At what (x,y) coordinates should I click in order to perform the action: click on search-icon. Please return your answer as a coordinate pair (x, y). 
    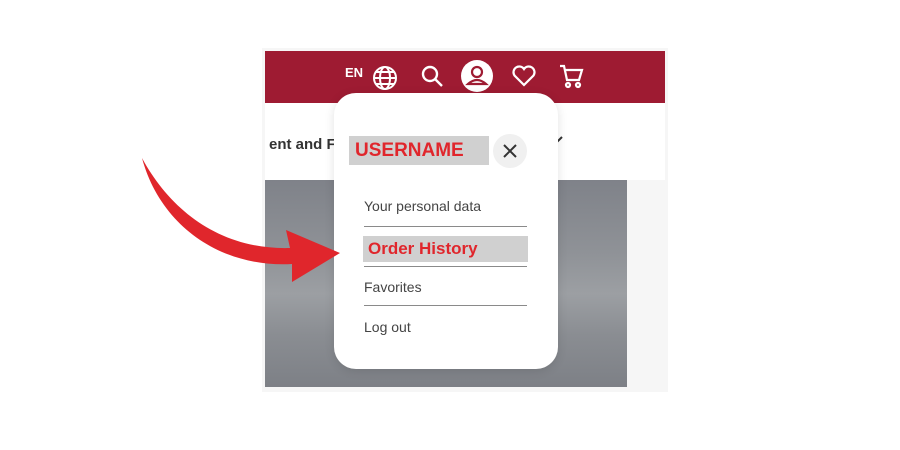
    Looking at the image, I should click on (432, 76).